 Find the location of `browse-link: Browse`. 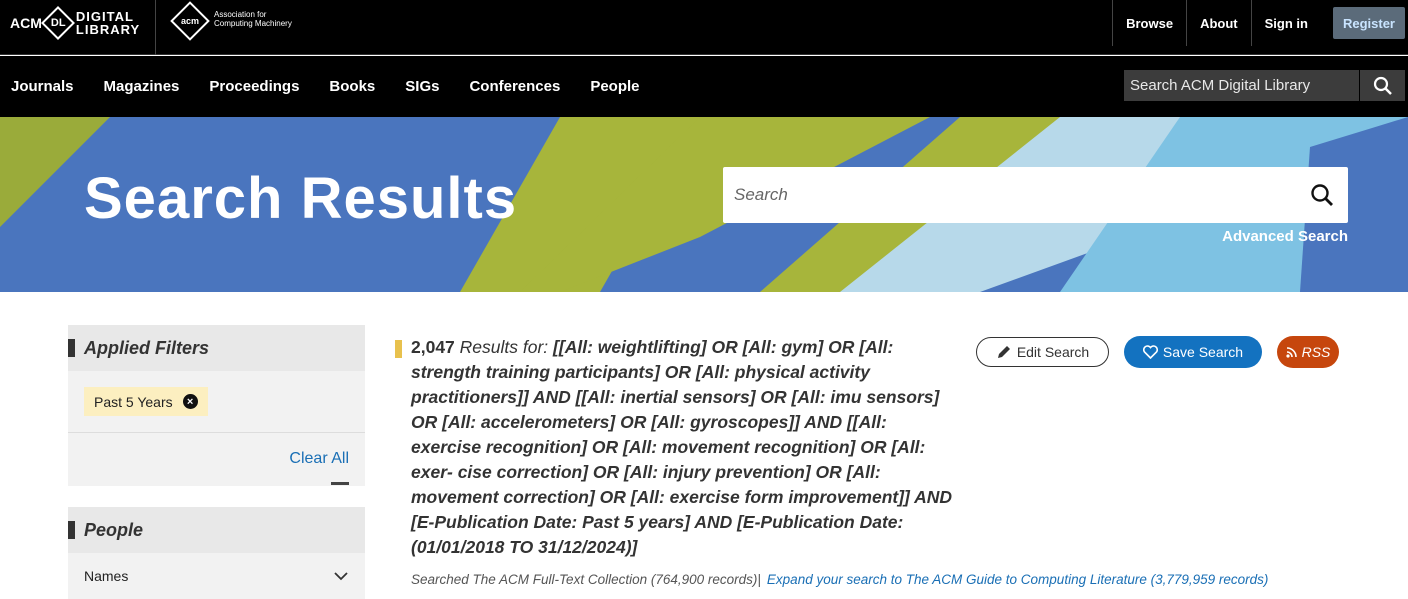

browse-link: Browse is located at coordinates (1149, 23).